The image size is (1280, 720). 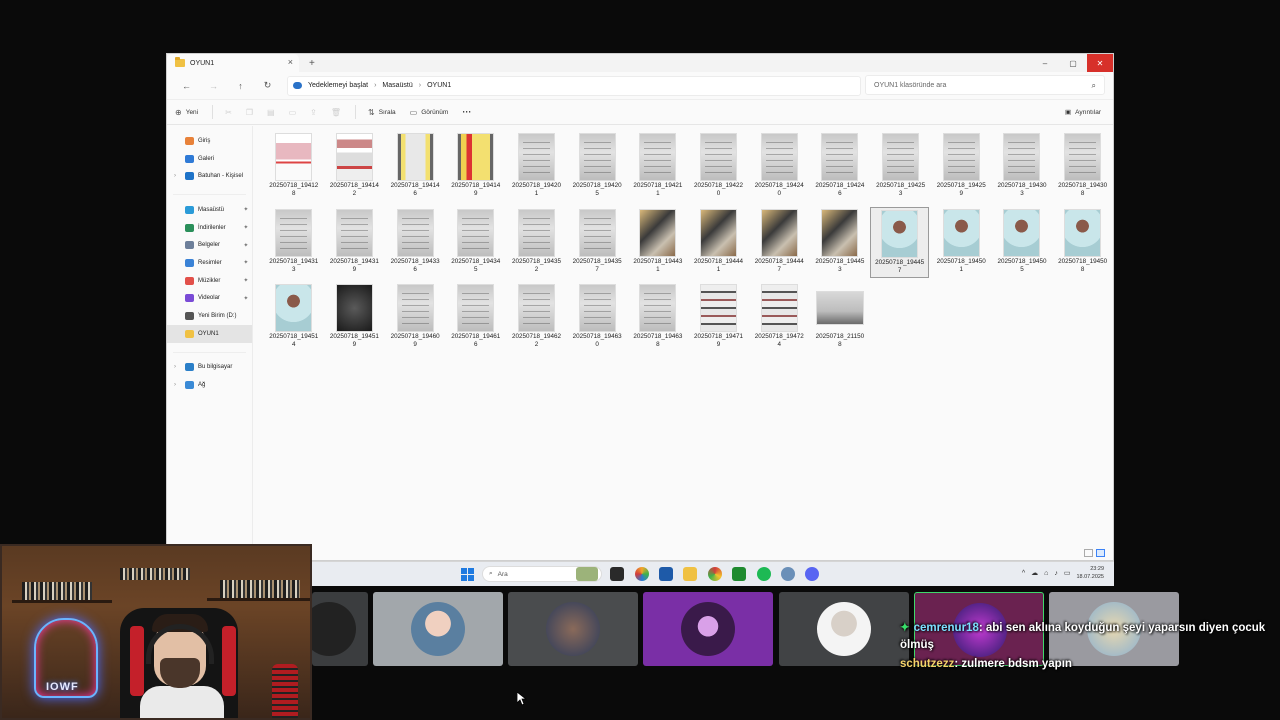 What do you see at coordinates (475, 245) in the screenshot?
I see `file-item: 20250718_19434 5` at bounding box center [475, 245].